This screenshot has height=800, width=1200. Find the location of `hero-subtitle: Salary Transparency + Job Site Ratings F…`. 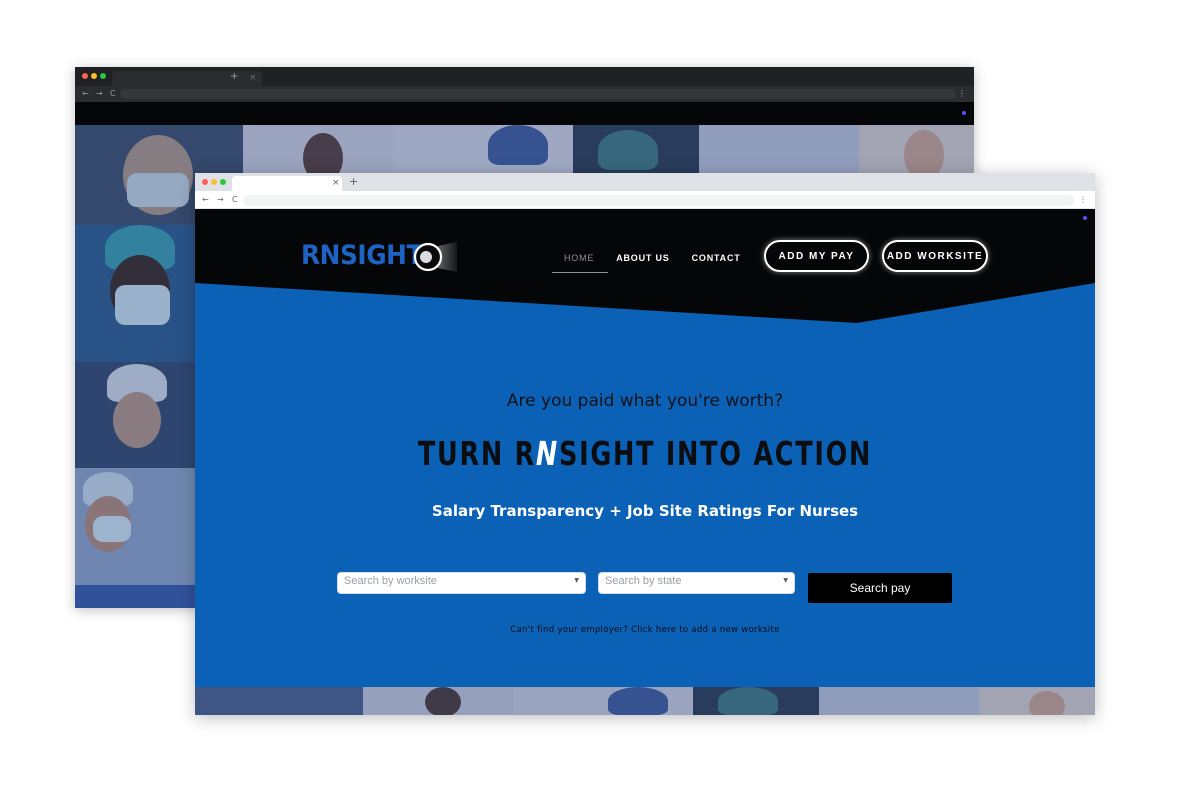

hero-subtitle: Salary Transparency + Job Site Ratings F… is located at coordinates (645, 511).